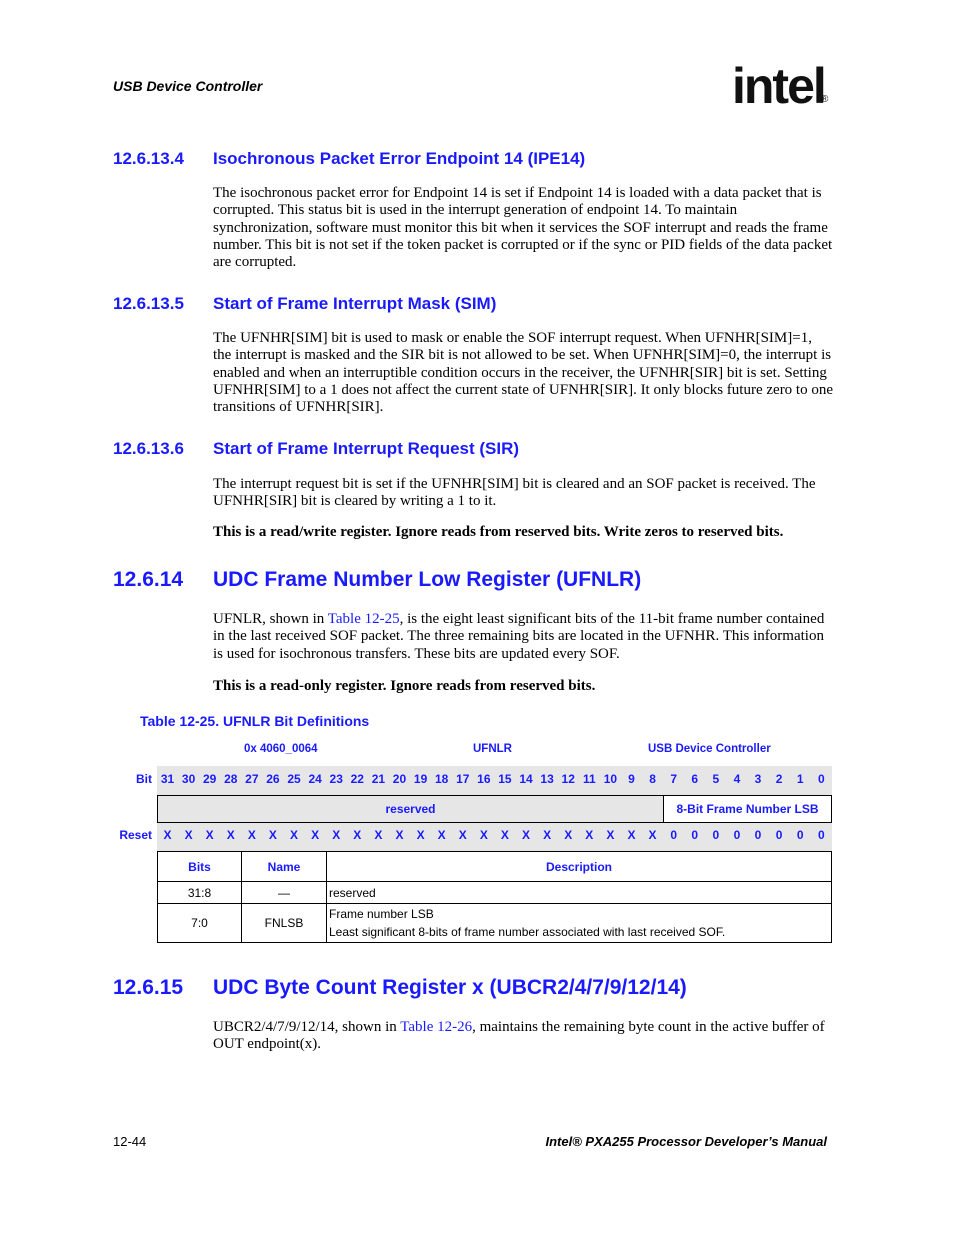 The width and height of the screenshot is (954, 1235). I want to click on bit-number: 9, so click(631, 779).